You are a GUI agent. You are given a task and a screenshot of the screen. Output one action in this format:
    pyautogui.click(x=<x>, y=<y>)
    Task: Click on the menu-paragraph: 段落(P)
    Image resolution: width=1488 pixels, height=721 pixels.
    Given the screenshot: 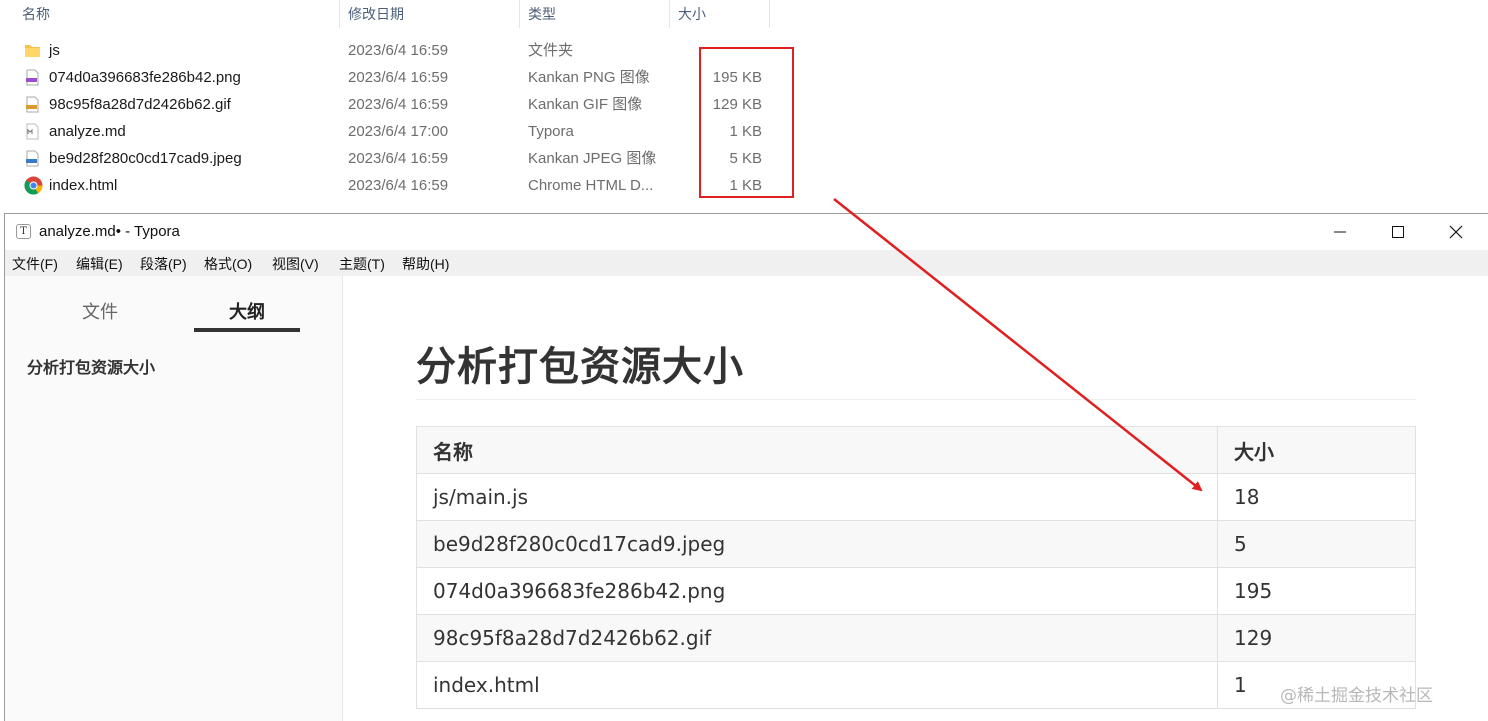 What is the action you would take?
    pyautogui.click(x=163, y=264)
    